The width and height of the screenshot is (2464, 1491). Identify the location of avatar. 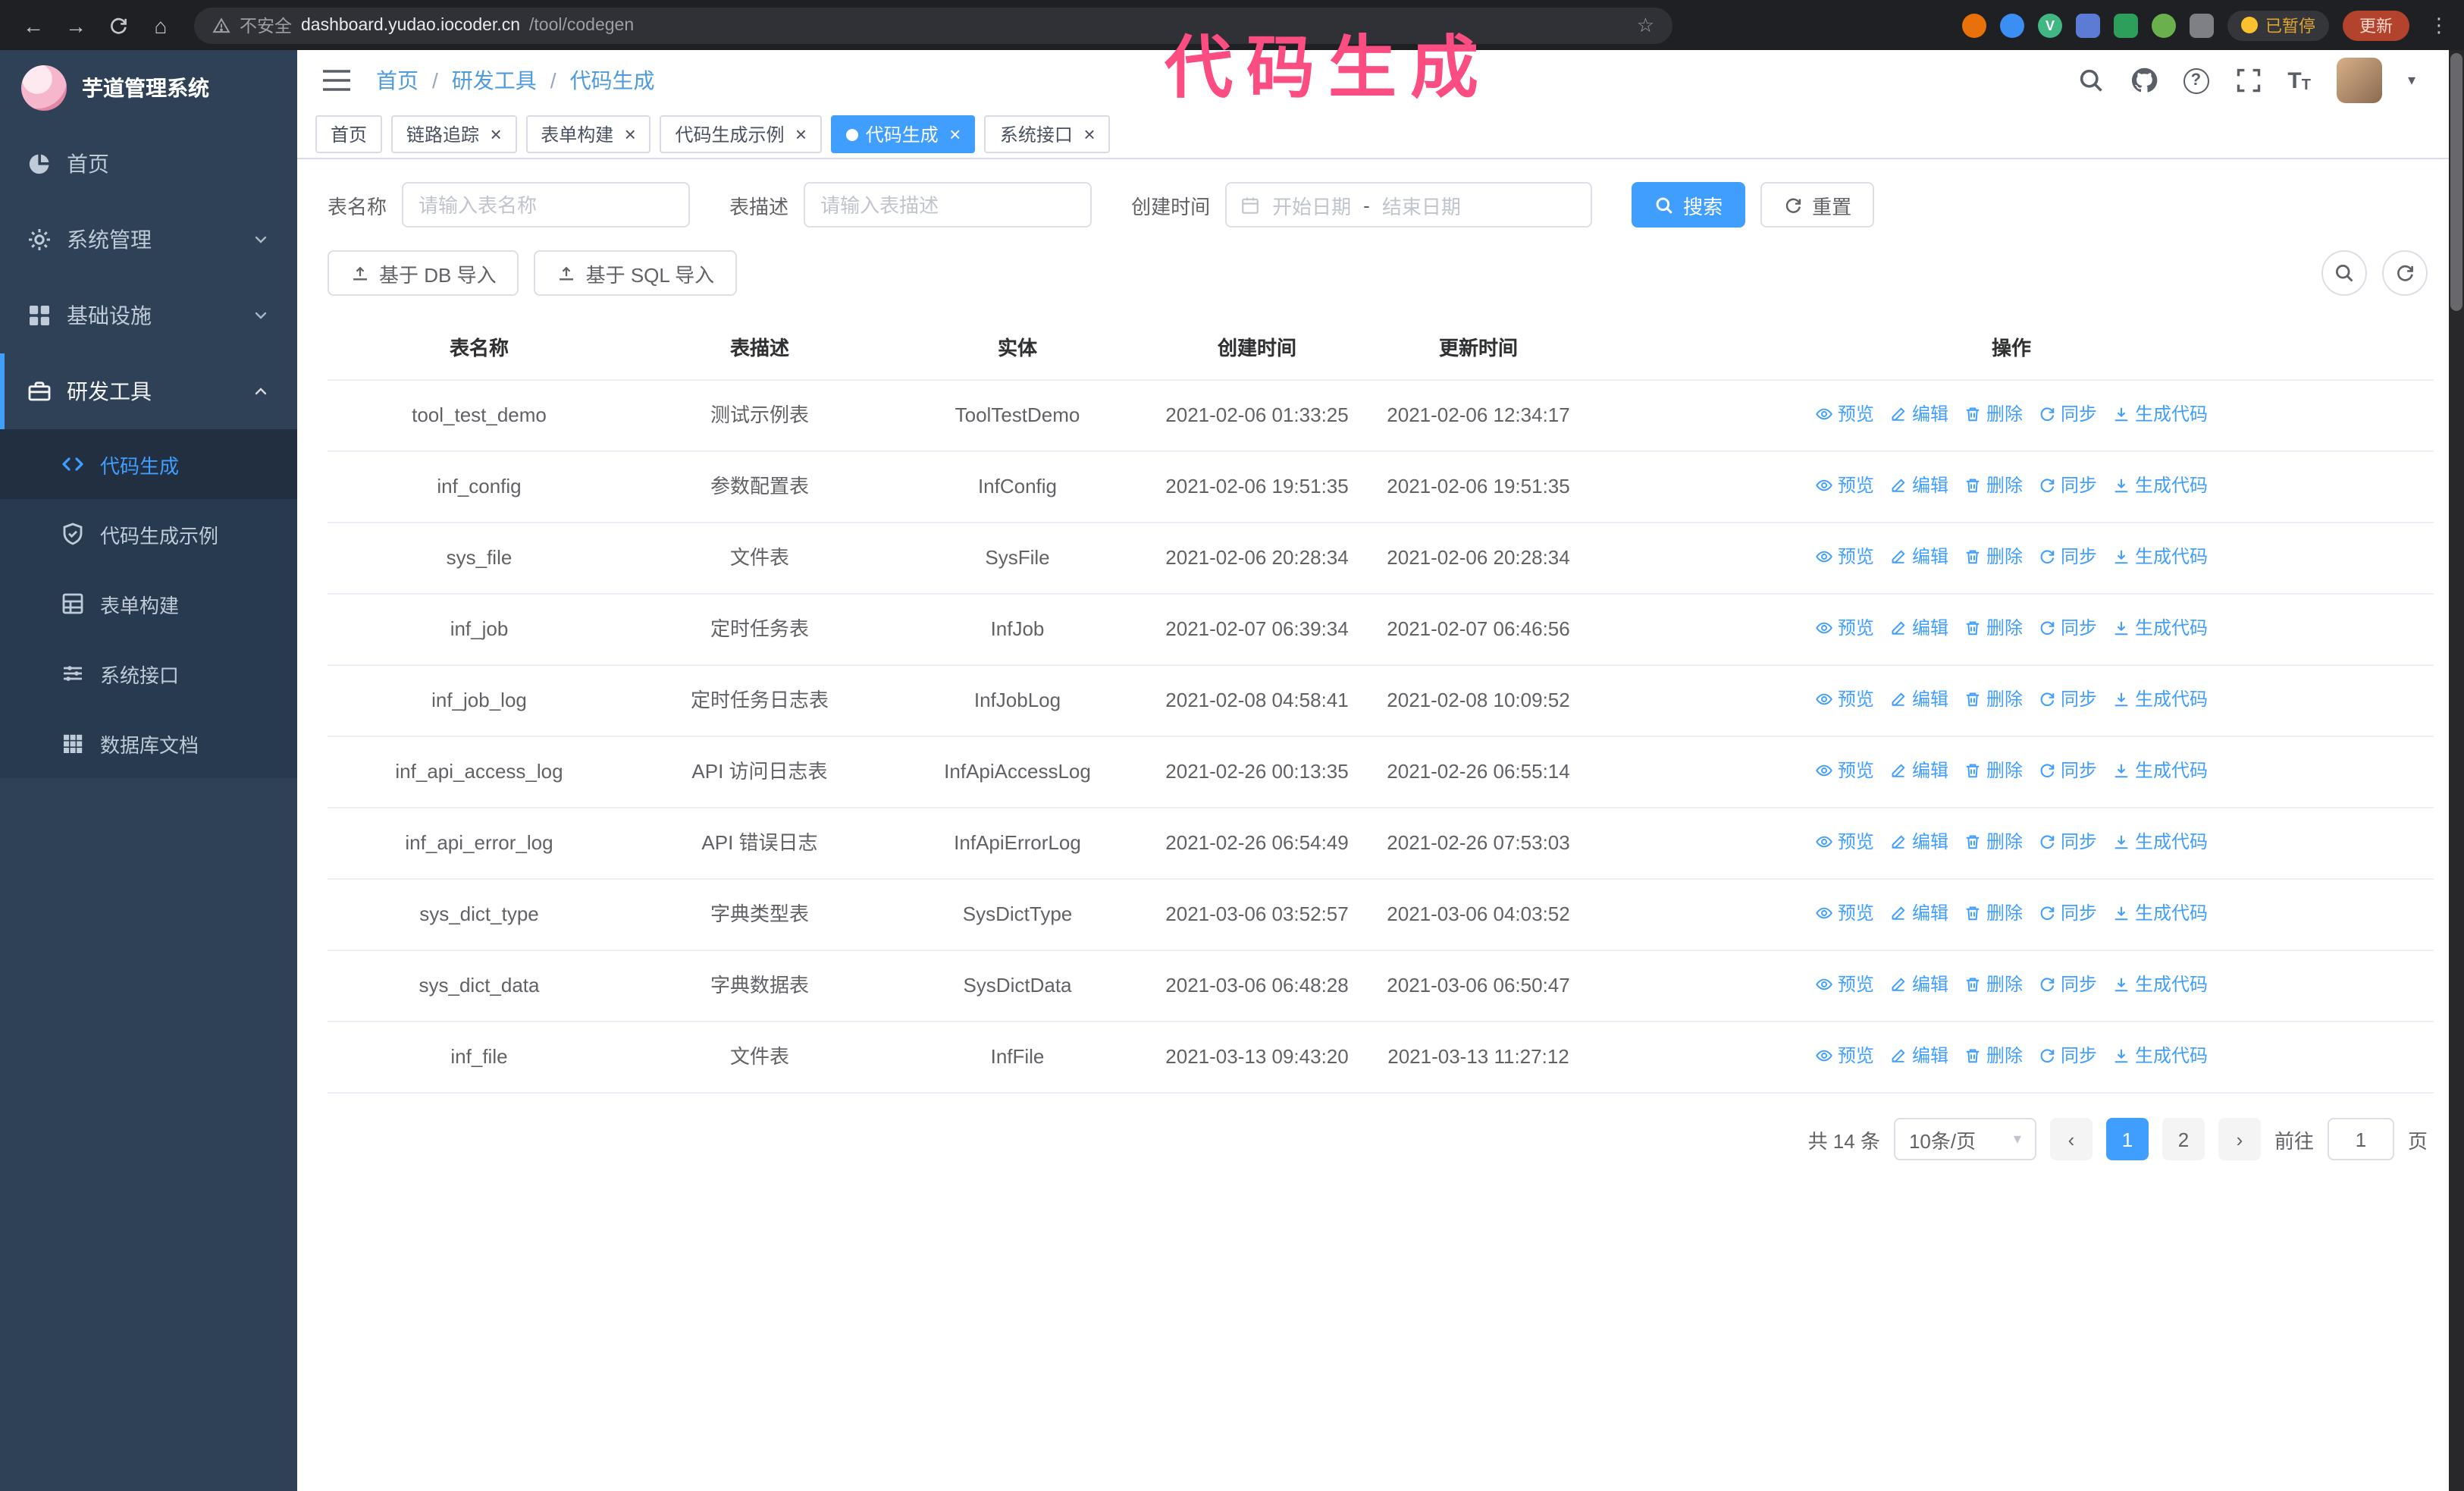
(2359, 80).